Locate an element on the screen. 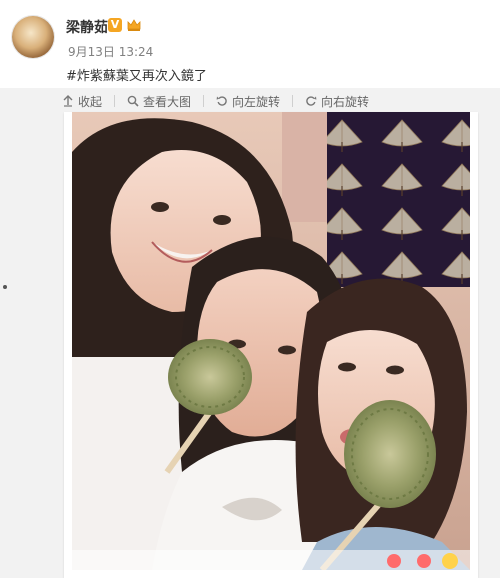 Image resolution: width=500 pixels, height=578 pixels. collapse-label: 收起 is located at coordinates (90, 101).